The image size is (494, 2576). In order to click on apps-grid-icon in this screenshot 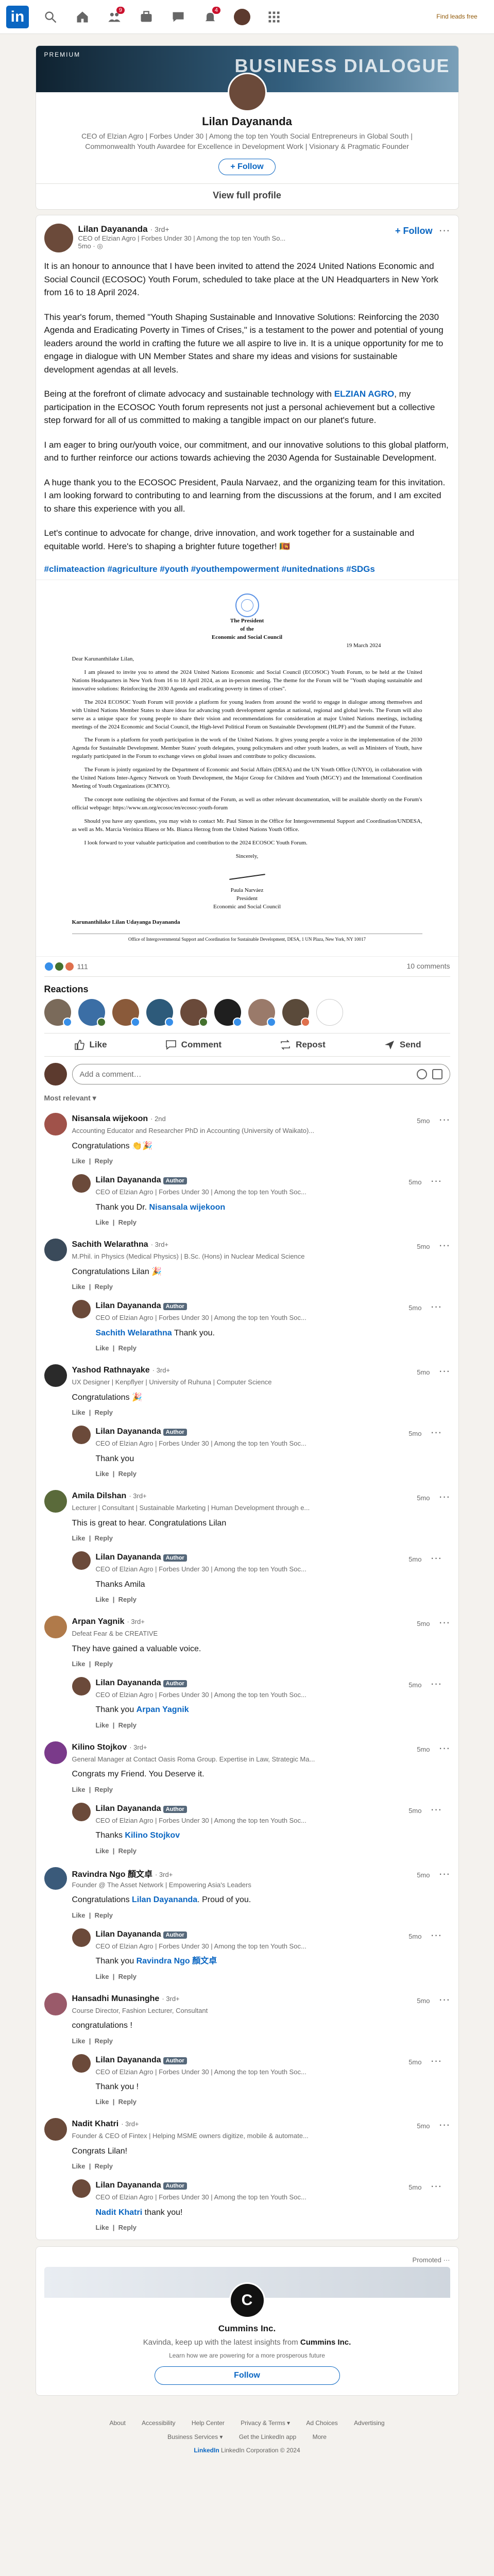, I will do `click(274, 17)`.